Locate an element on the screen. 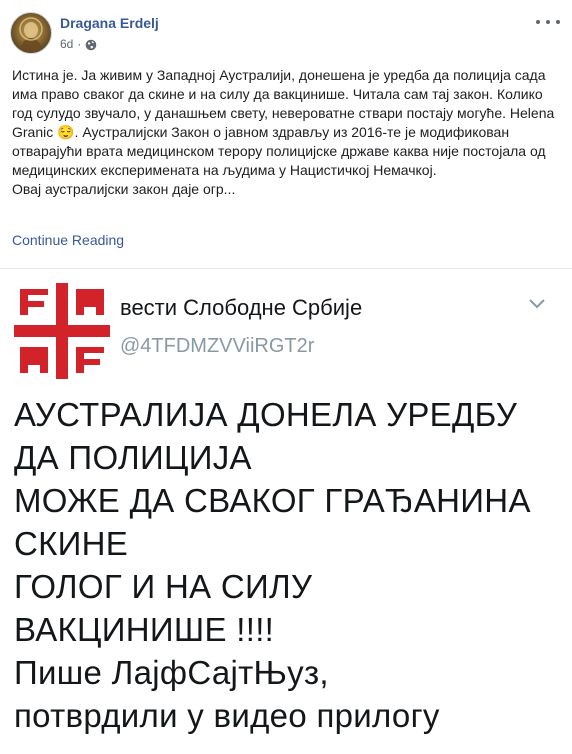  more-options-button is located at coordinates (548, 22).